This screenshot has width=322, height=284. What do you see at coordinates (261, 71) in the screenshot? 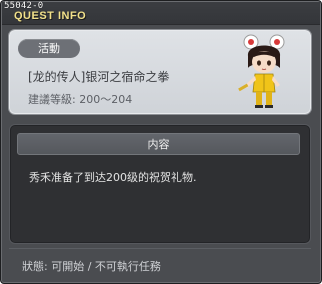
I see `character-avatar` at bounding box center [261, 71].